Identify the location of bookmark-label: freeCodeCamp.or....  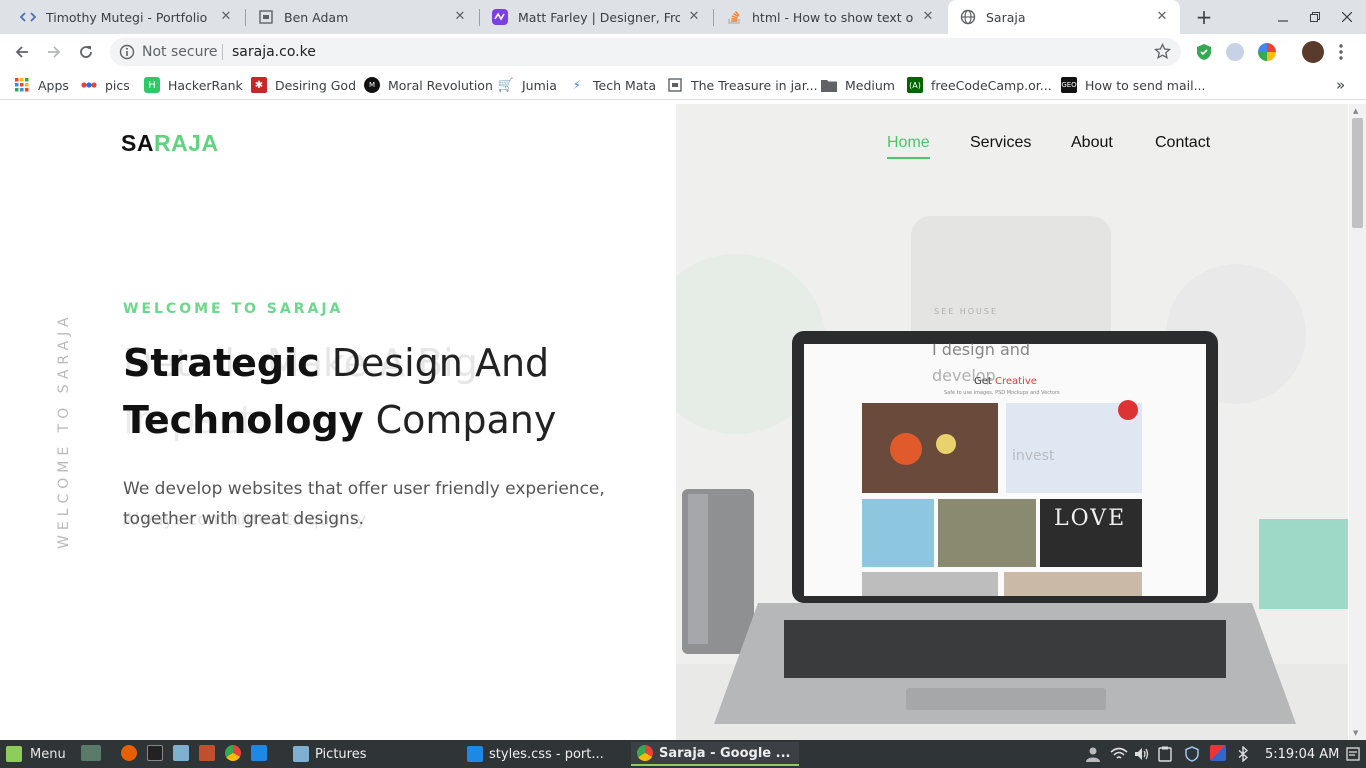
(991, 85).